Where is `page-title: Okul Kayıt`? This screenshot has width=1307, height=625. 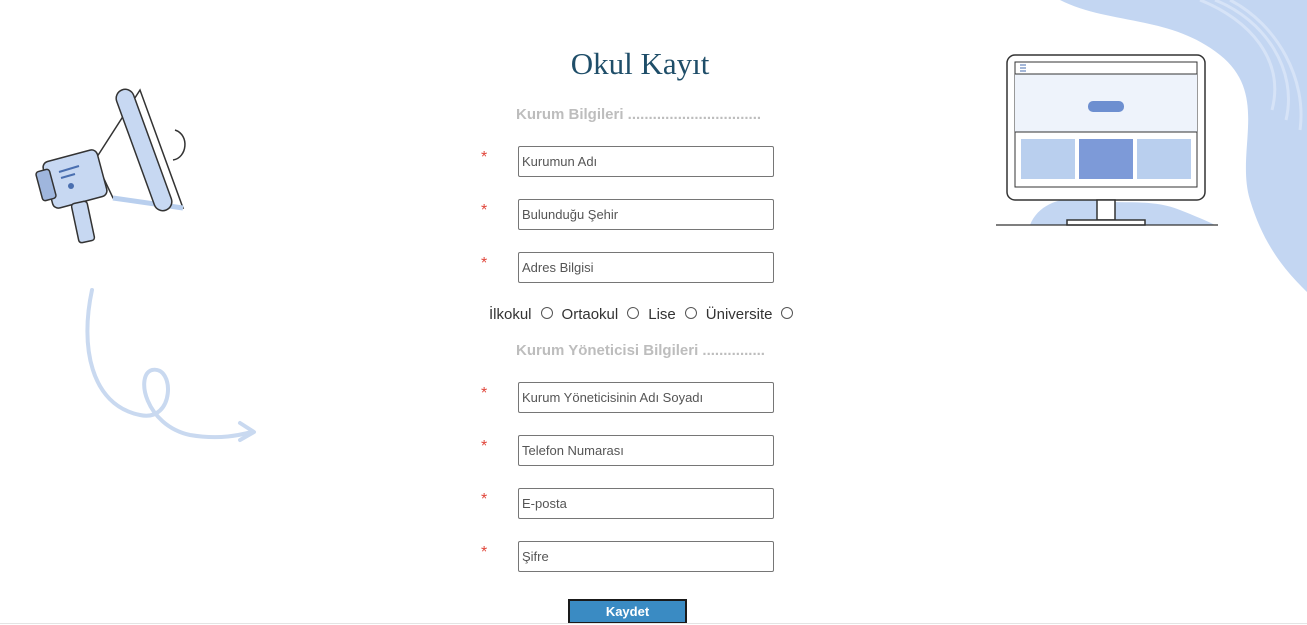 page-title: Okul Kayıt is located at coordinates (640, 63).